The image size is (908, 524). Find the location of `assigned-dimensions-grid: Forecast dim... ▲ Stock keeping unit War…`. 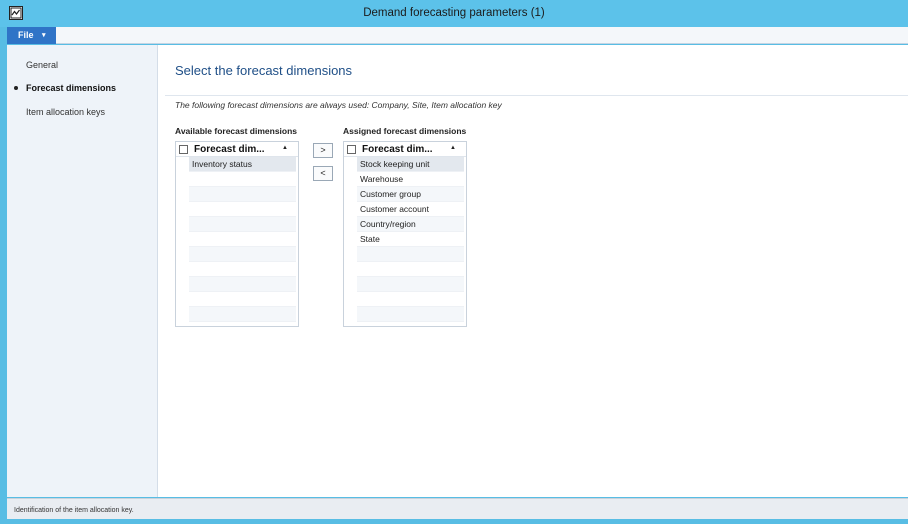

assigned-dimensions-grid: Forecast dim... ▲ Stock keeping unit War… is located at coordinates (405, 234).